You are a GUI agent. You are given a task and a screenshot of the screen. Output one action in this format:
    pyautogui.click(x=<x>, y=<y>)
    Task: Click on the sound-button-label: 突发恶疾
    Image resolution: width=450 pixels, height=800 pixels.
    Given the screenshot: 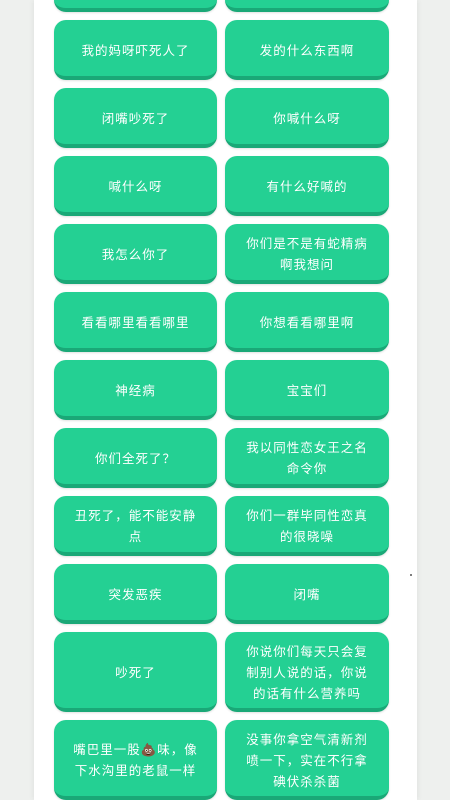 What is the action you would take?
    pyautogui.click(x=135, y=594)
    